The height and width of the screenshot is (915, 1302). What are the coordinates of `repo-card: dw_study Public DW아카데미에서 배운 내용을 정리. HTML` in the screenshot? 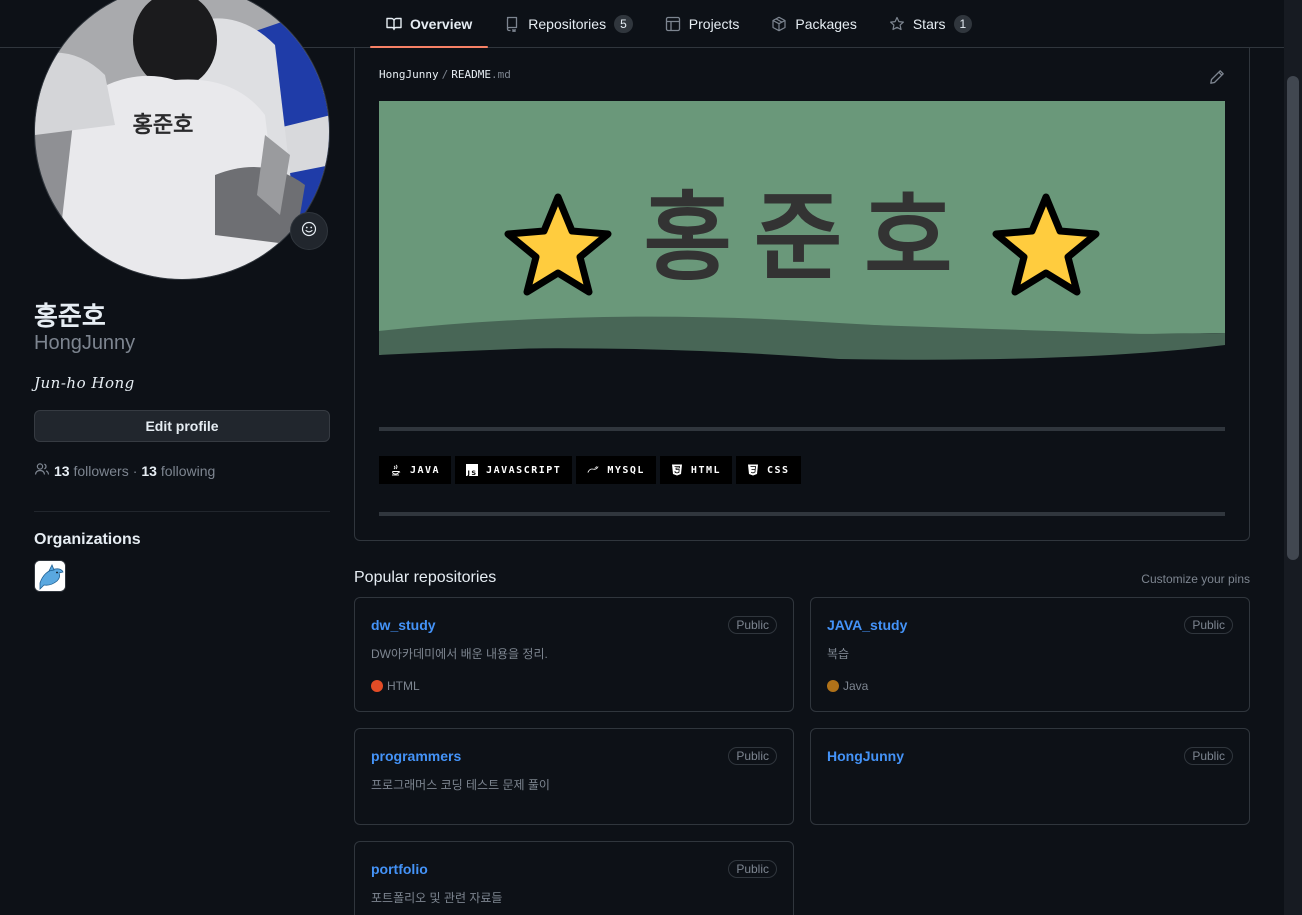 It's located at (574, 654).